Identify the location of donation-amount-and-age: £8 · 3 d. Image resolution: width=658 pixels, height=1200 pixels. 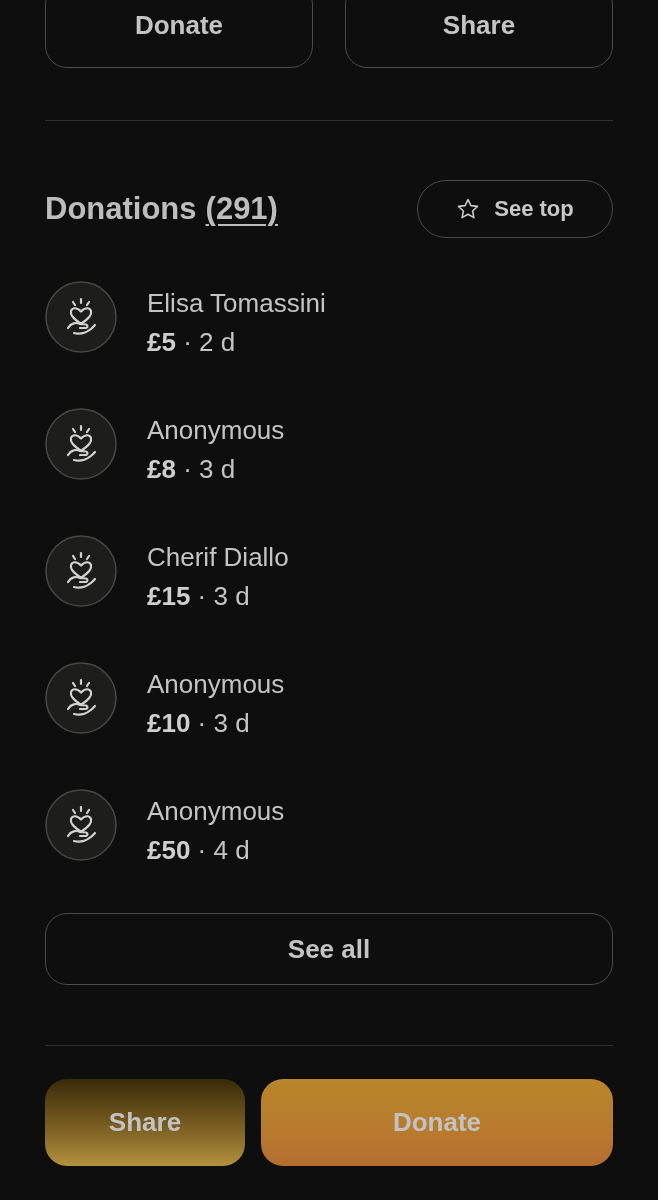
(192, 469).